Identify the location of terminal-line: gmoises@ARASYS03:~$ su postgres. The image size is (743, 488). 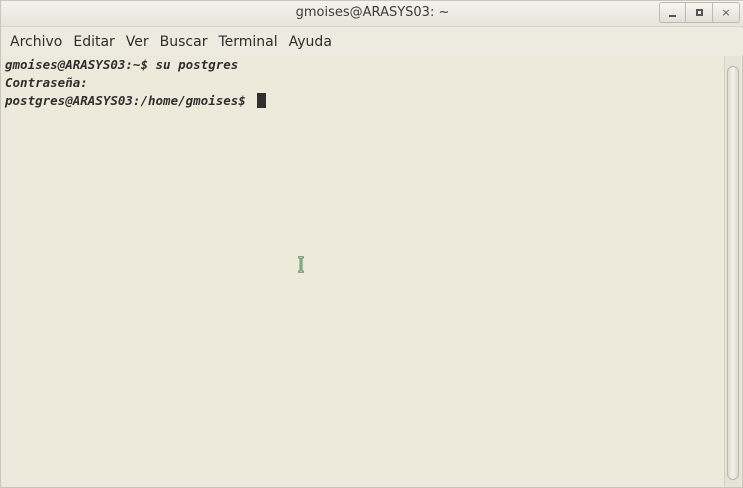
(122, 64).